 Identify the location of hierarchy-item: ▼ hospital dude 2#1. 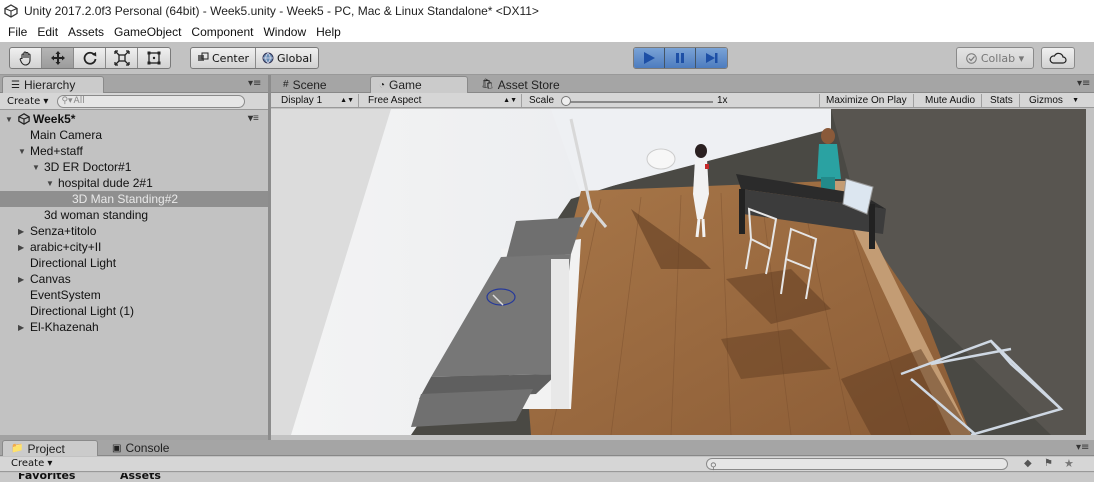
(134, 183).